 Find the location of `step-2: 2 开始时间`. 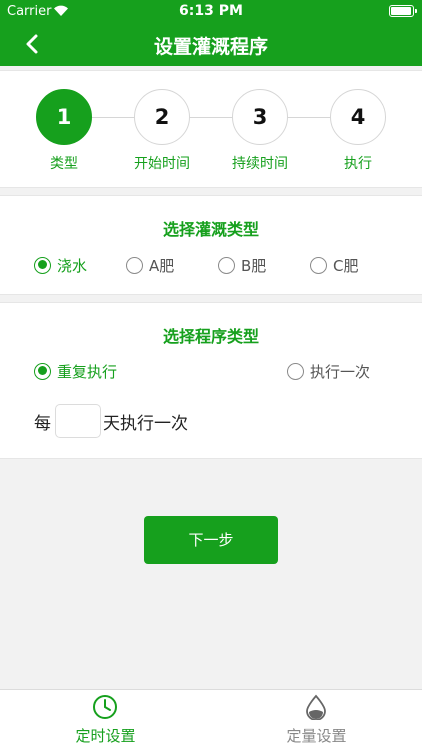

step-2: 2 开始时间 is located at coordinates (162, 131).